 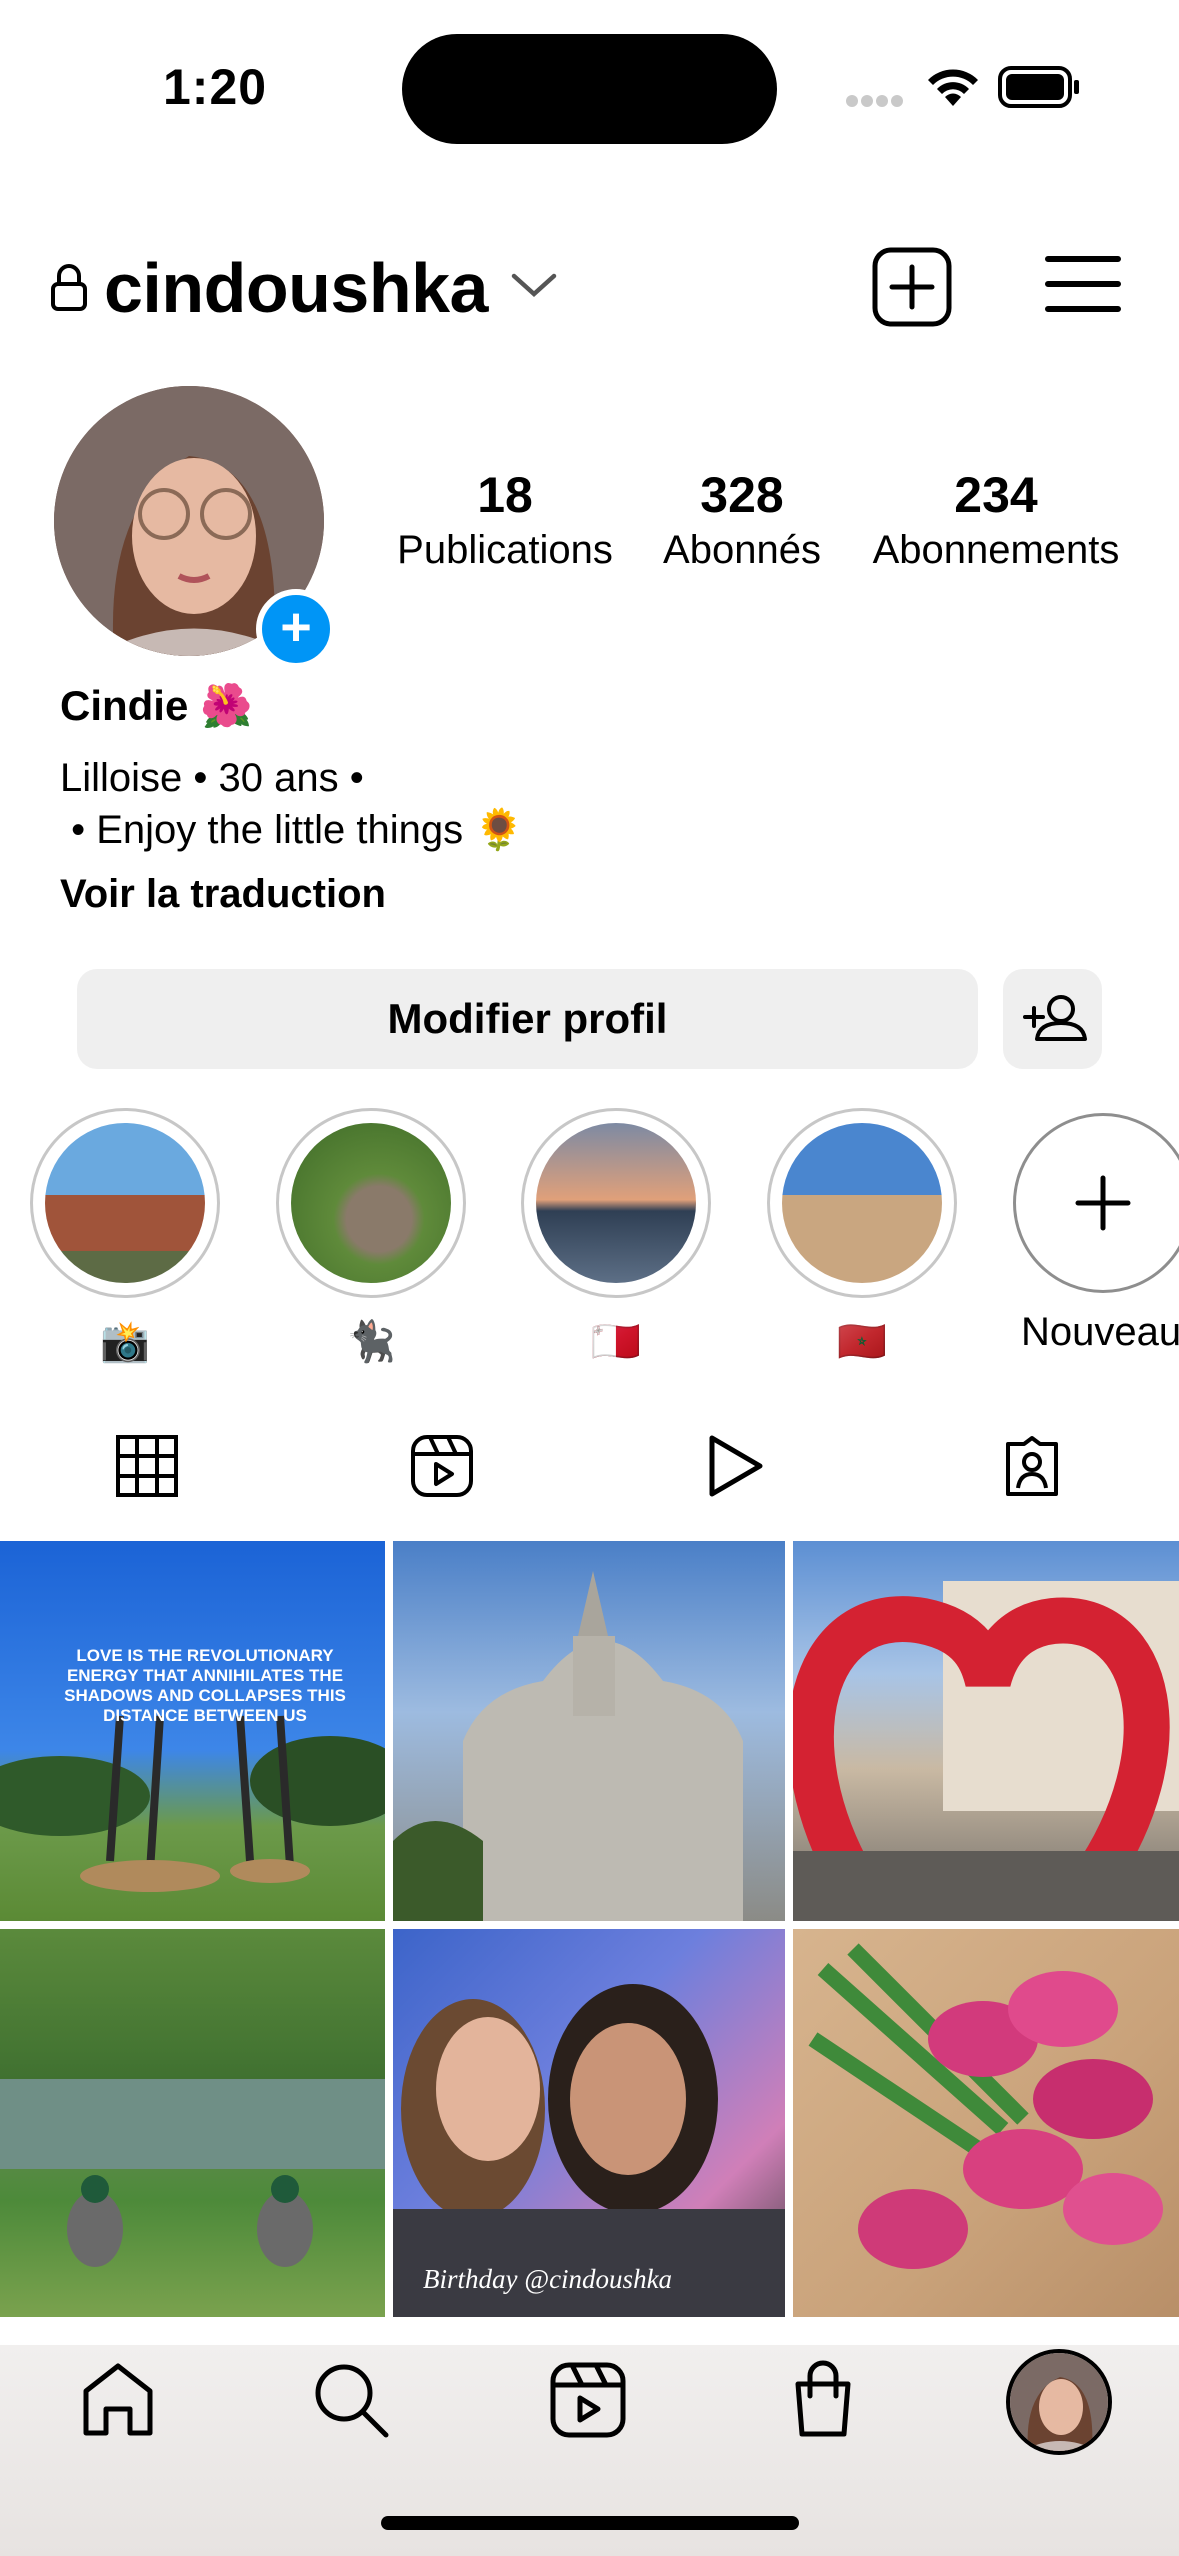 What do you see at coordinates (862, 1342) in the screenshot?
I see `highlight-4-label: 🇲🇦` at bounding box center [862, 1342].